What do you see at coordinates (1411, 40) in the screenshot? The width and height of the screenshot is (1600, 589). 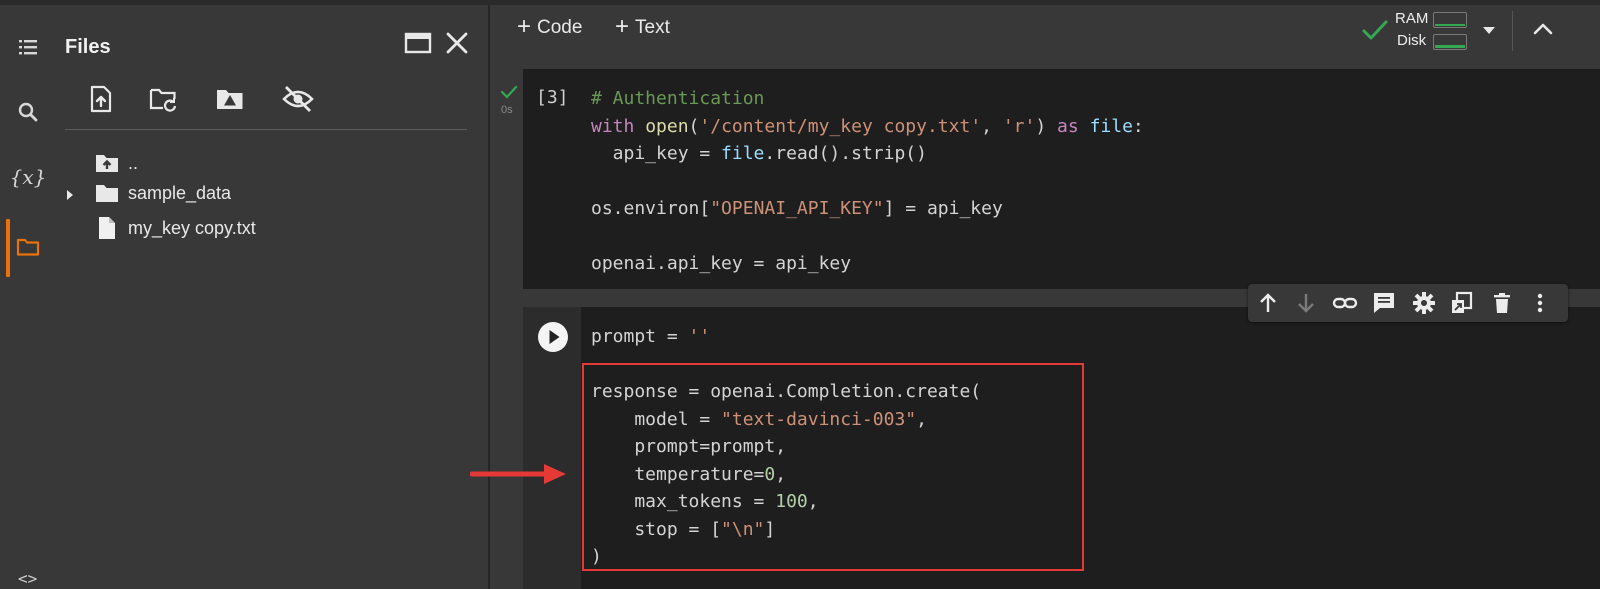 I see `disk-label: Disk` at bounding box center [1411, 40].